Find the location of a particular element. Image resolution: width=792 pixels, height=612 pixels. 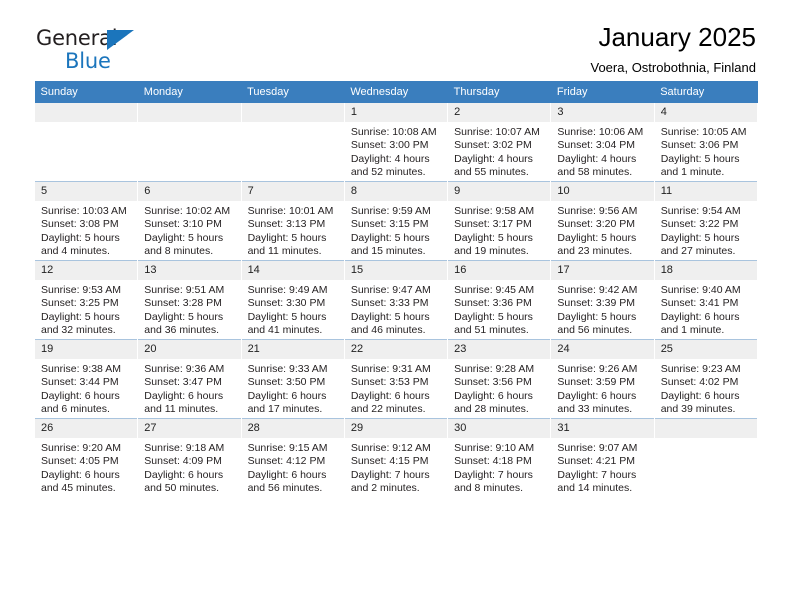

day-sunrise-line: Sunrise: 10:07 AM is located at coordinates (497, 132).